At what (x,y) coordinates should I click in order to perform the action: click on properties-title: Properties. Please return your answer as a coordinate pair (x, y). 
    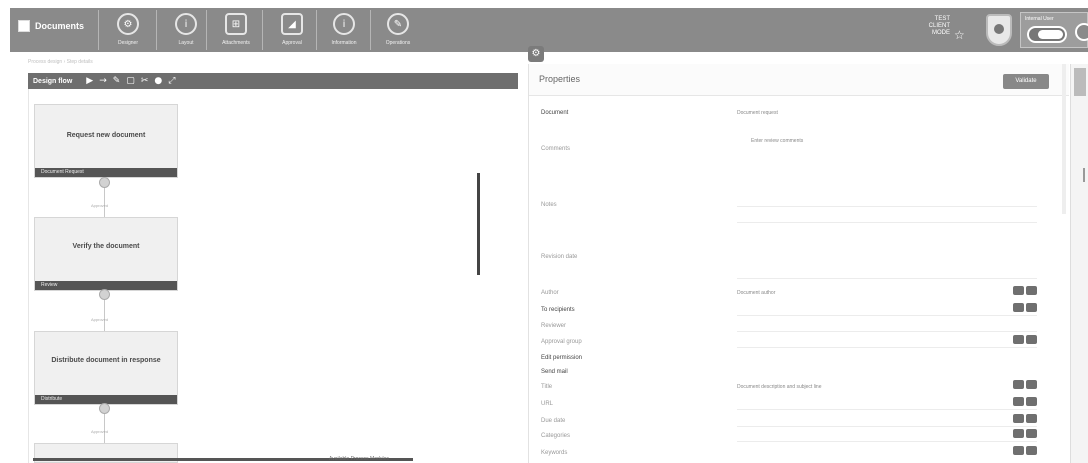
    Looking at the image, I should click on (560, 79).